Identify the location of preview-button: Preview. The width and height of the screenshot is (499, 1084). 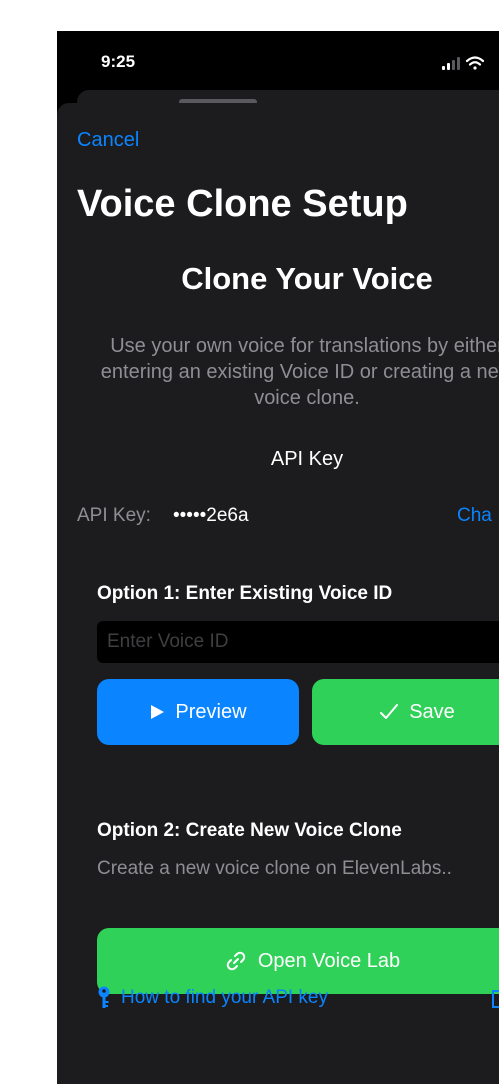
(198, 712).